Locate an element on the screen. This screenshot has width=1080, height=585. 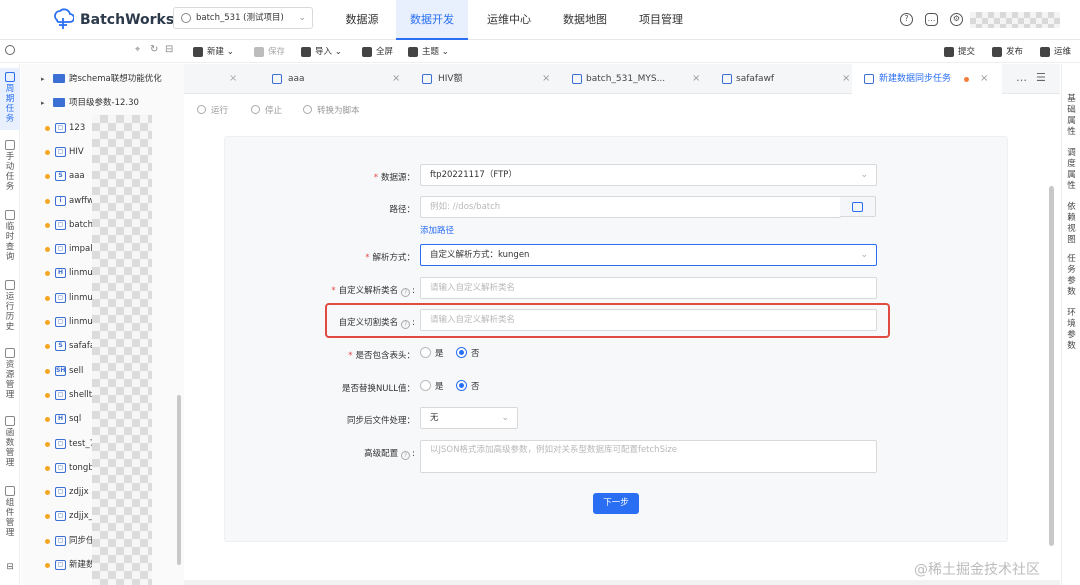
datasource-label: * 数据源： is located at coordinates (394, 178).